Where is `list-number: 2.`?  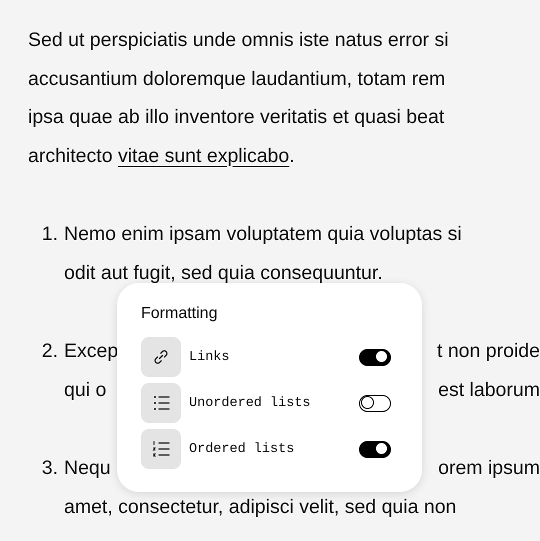
list-number: 2. is located at coordinates (49, 351).